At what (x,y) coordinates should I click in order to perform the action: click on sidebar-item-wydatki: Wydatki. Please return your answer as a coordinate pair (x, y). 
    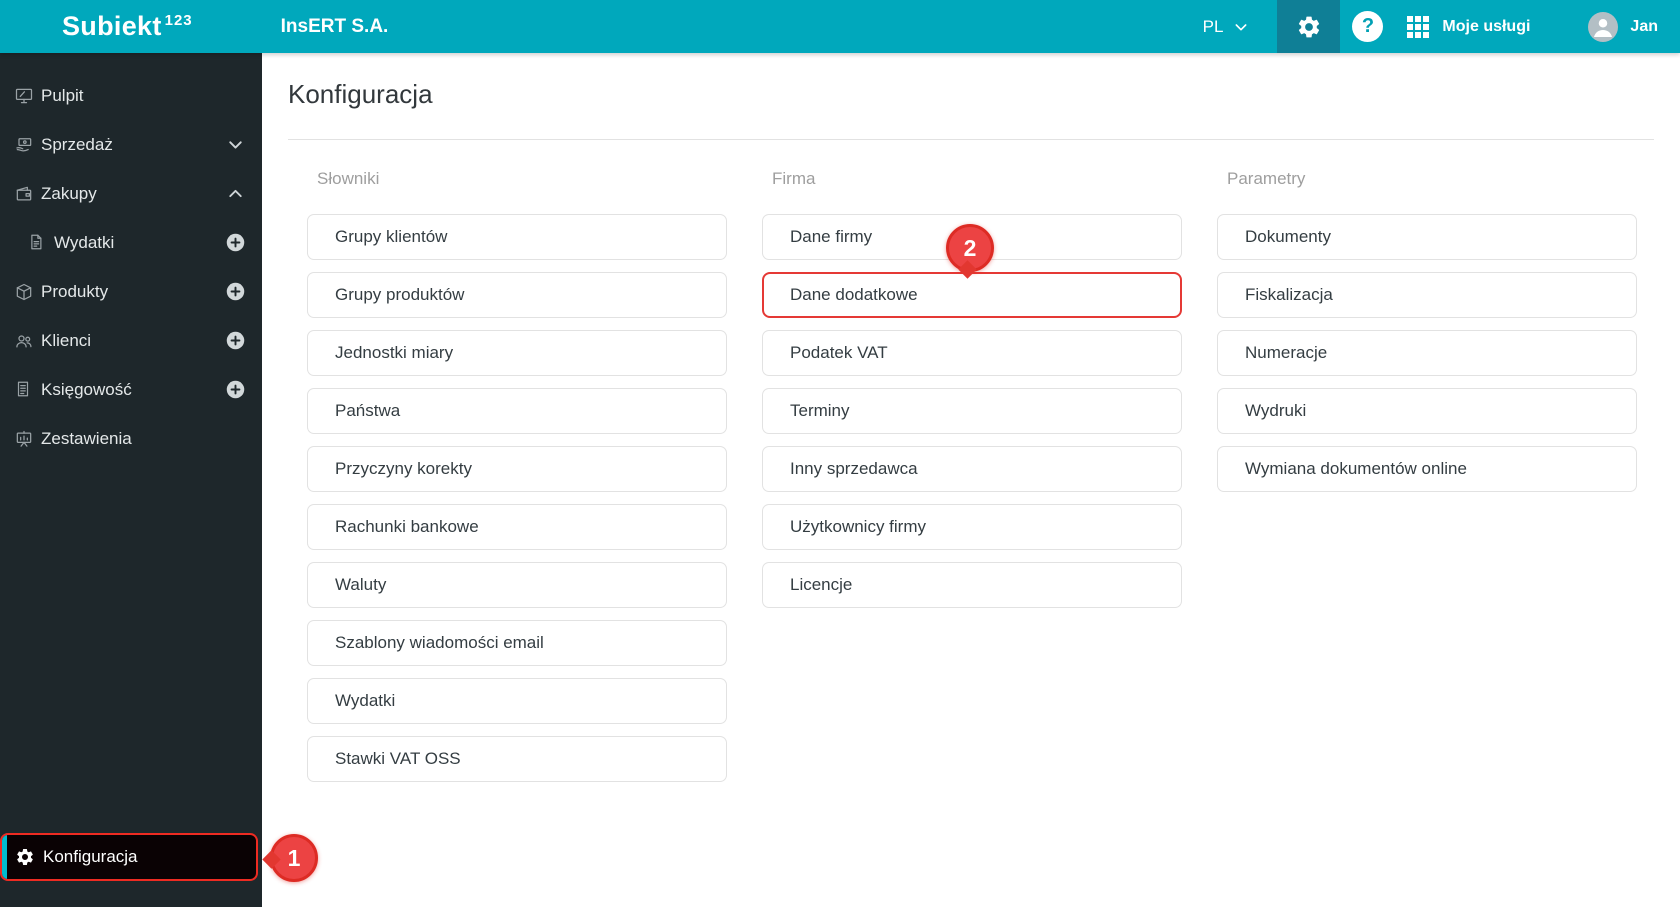
    Looking at the image, I should click on (131, 242).